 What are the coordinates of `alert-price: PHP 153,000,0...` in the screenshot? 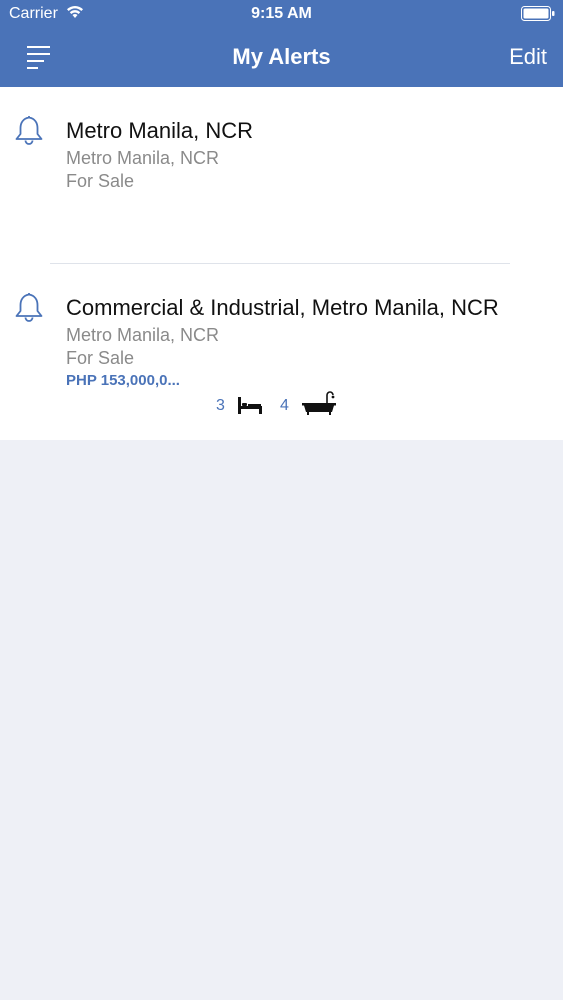 It's located at (123, 380).